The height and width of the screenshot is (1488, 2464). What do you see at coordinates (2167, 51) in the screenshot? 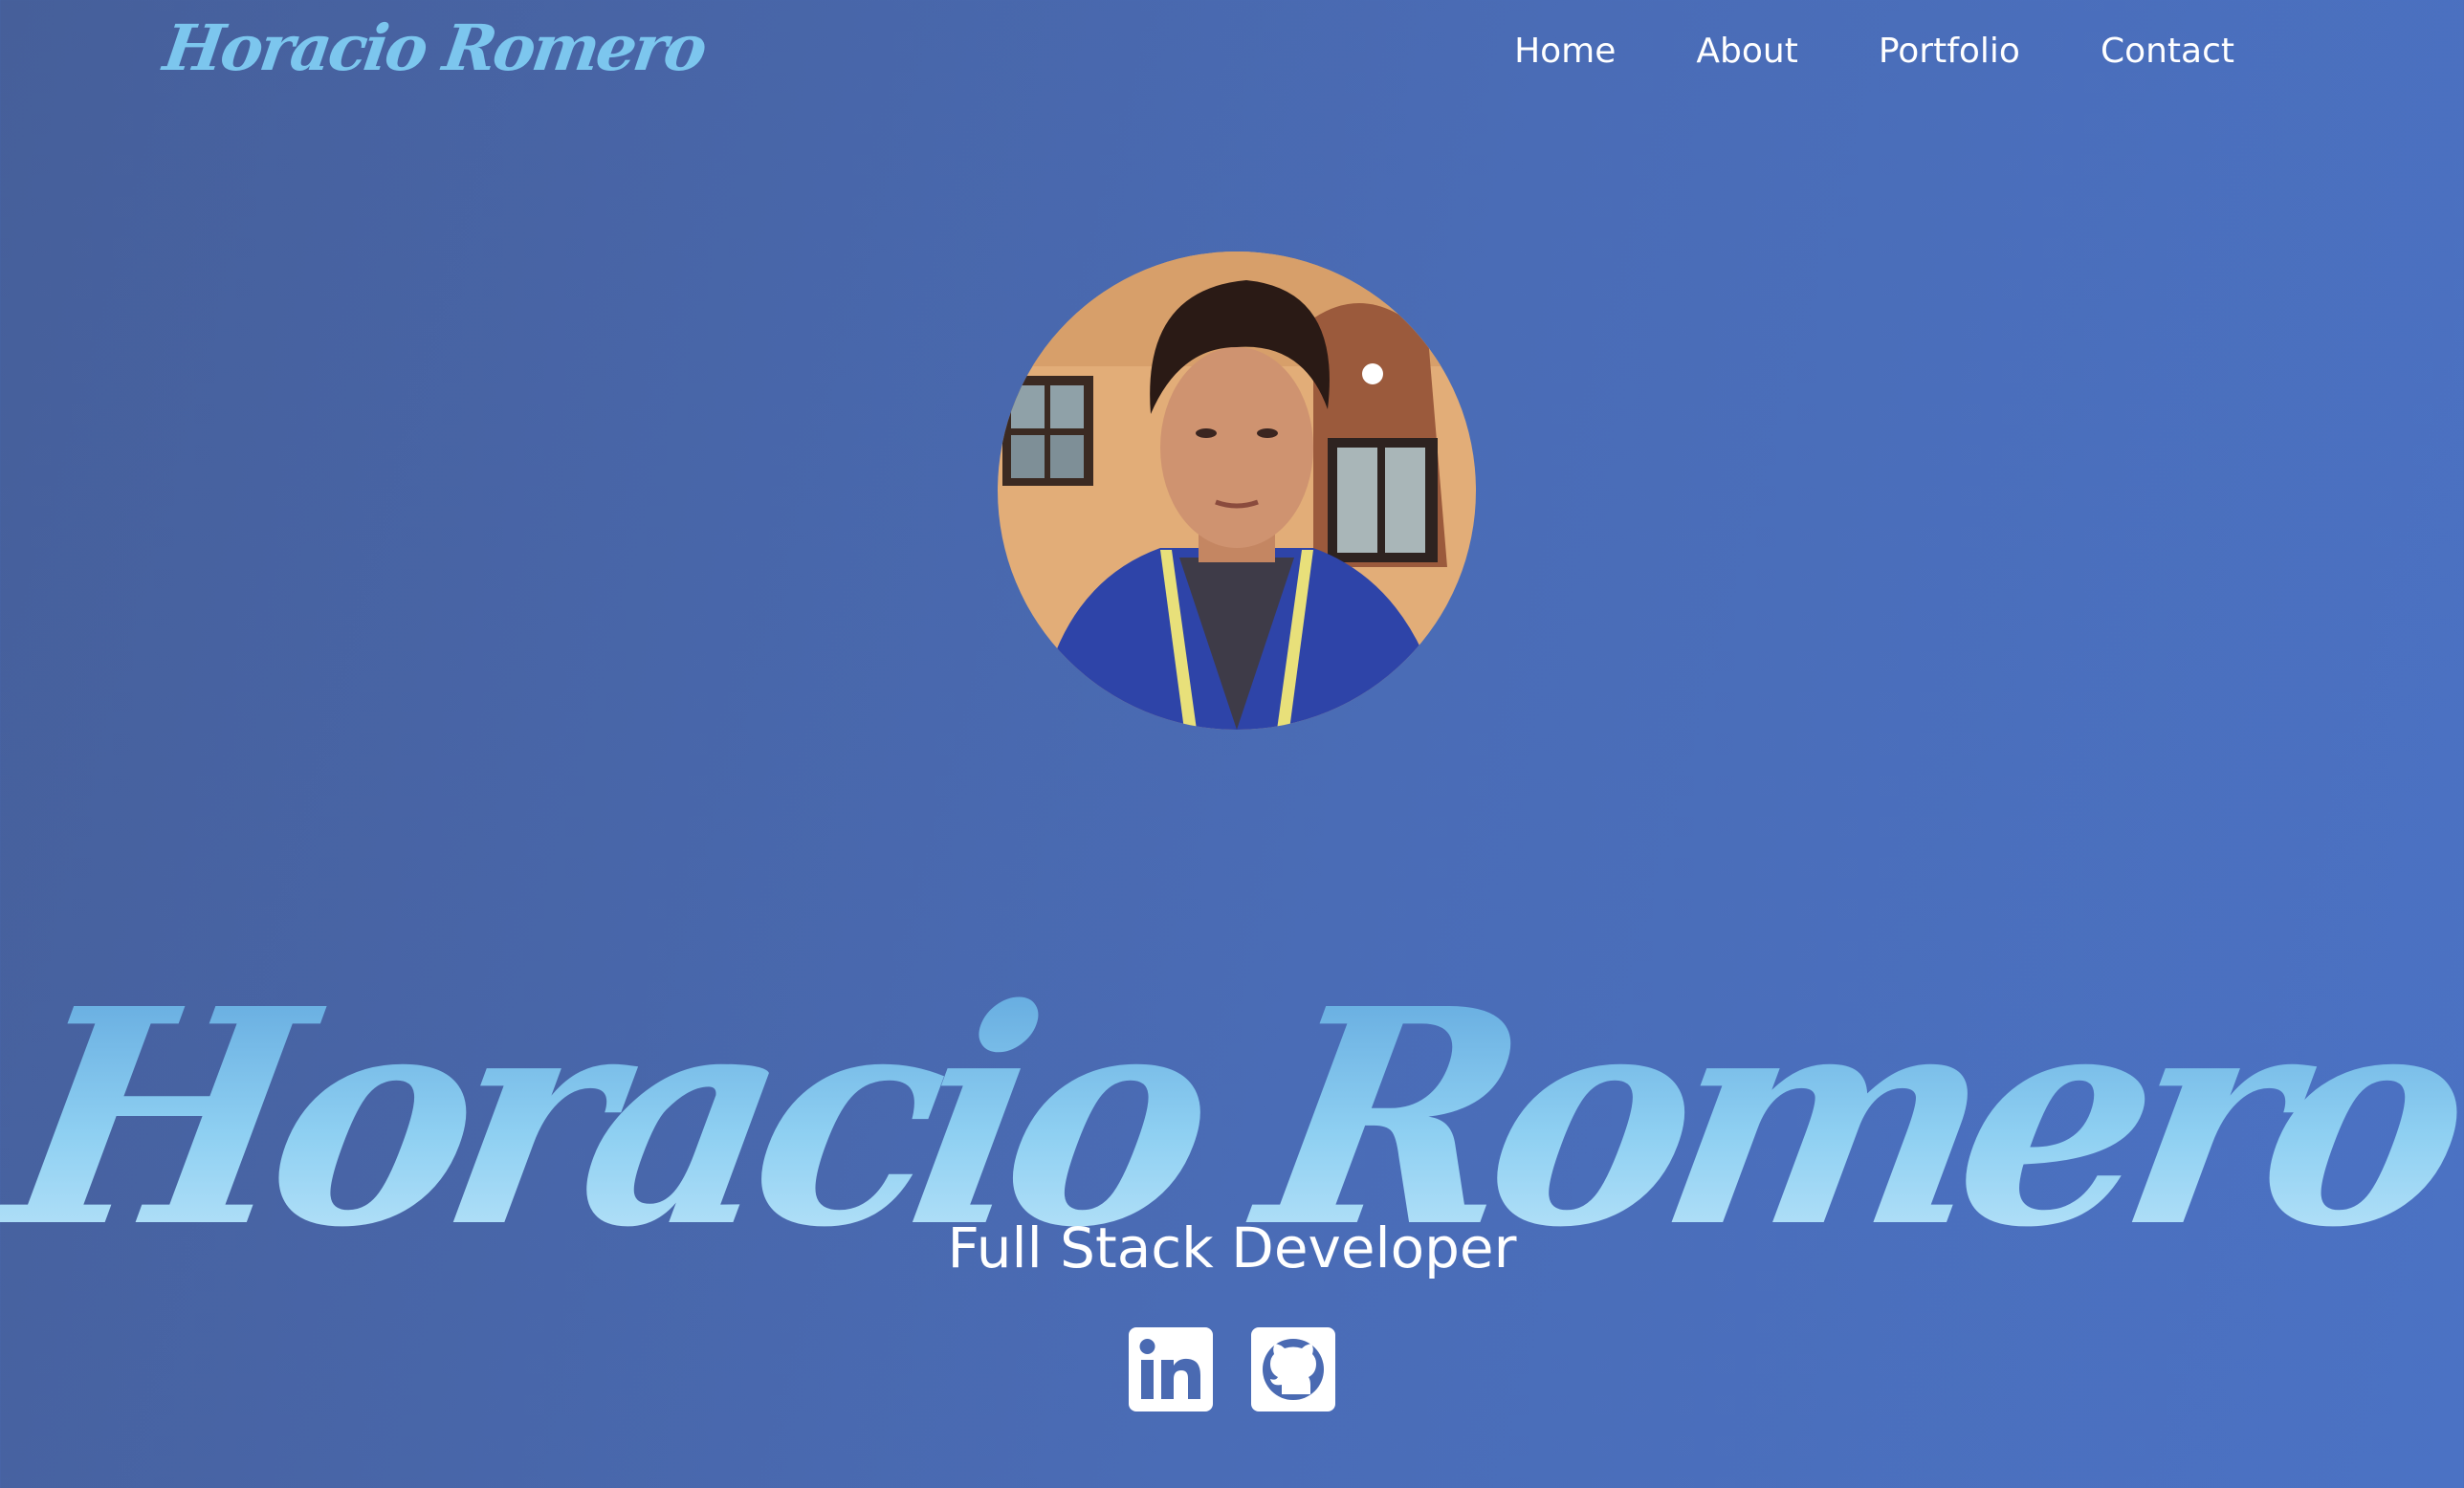
I see `nav-link-contact: Contact` at bounding box center [2167, 51].